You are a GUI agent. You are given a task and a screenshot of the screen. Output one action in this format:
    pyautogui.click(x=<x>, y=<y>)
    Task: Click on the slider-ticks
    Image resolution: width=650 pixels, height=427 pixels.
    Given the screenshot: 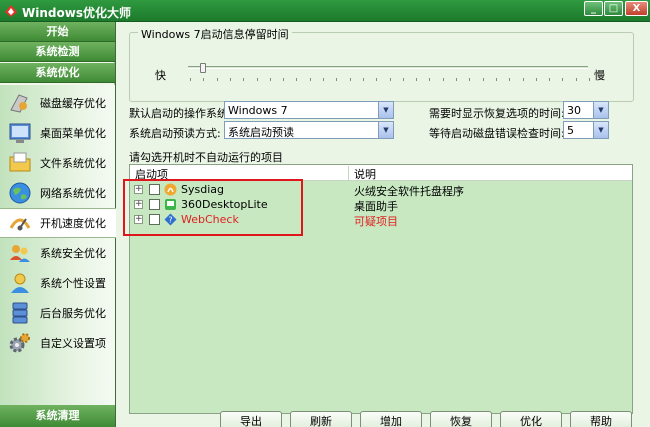 What is the action you would take?
    pyautogui.click(x=390, y=80)
    